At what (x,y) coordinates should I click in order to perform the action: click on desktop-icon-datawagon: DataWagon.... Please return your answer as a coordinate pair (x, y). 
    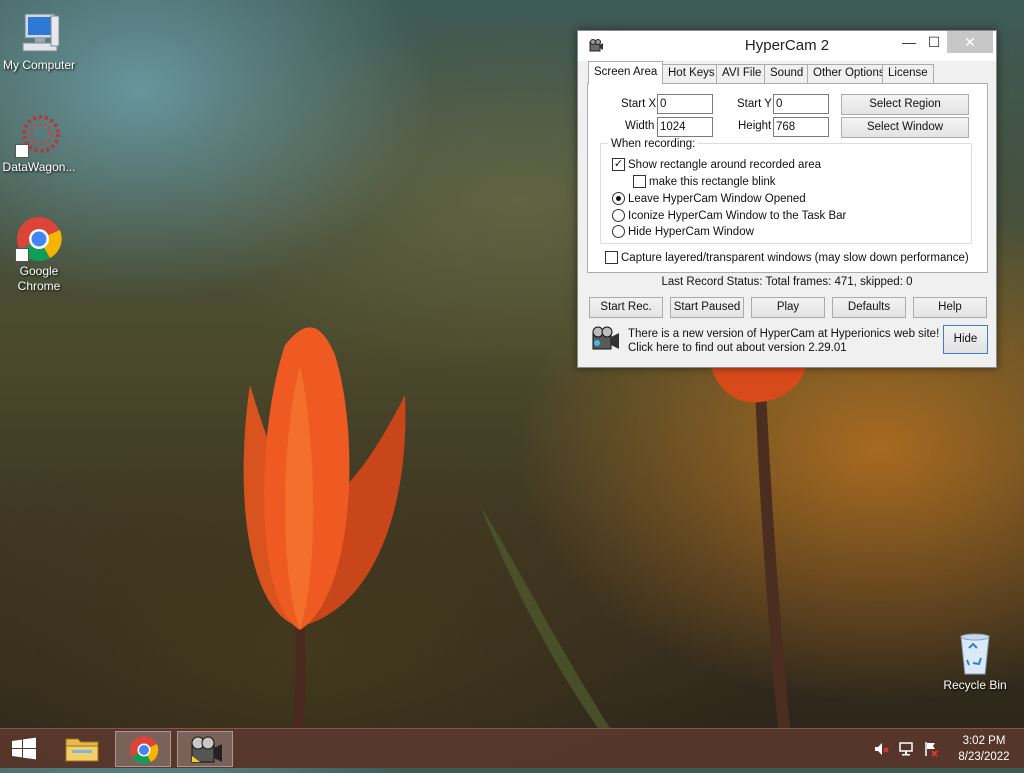
    Looking at the image, I should click on (39, 143).